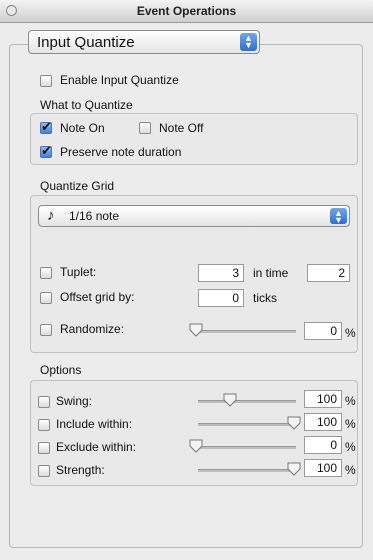 This screenshot has width=373, height=560. I want to click on swing-checkbox, so click(44, 402).